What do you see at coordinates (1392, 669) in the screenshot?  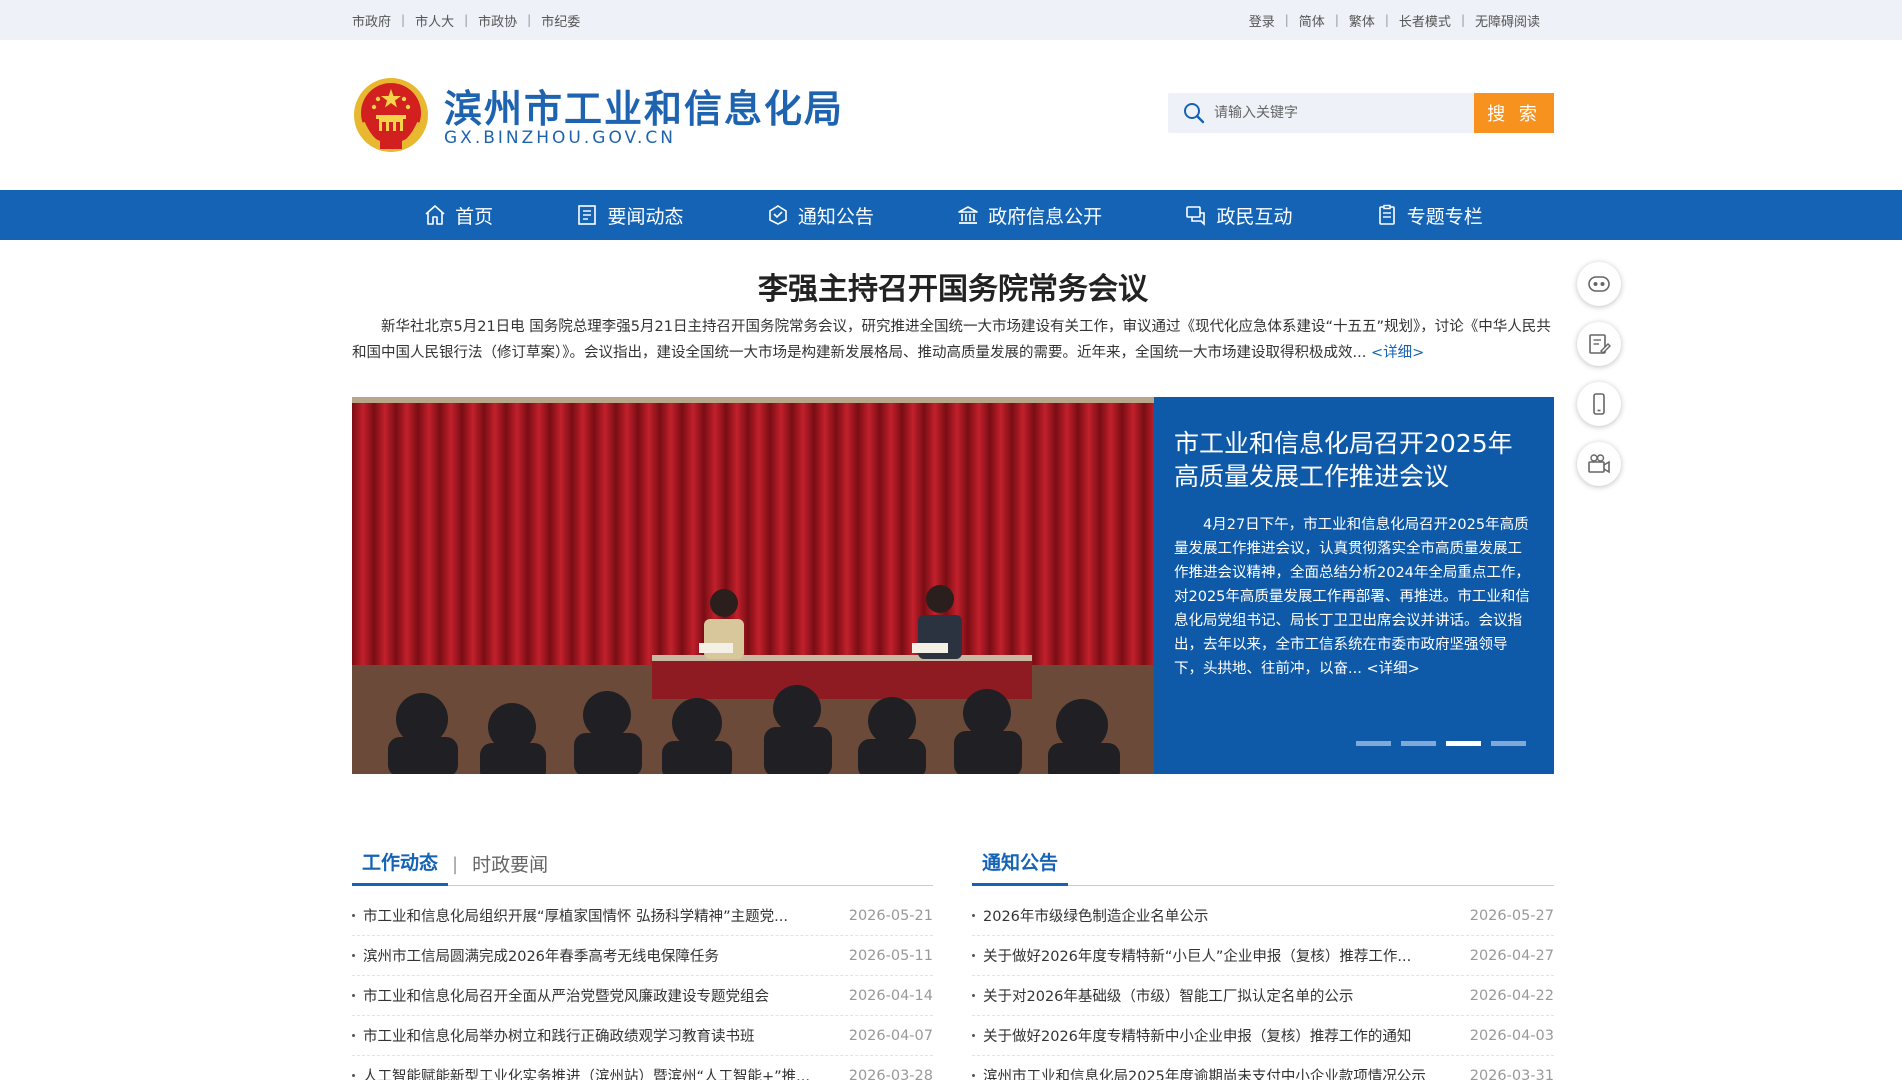 I see `carousel-more-link: <详细>` at bounding box center [1392, 669].